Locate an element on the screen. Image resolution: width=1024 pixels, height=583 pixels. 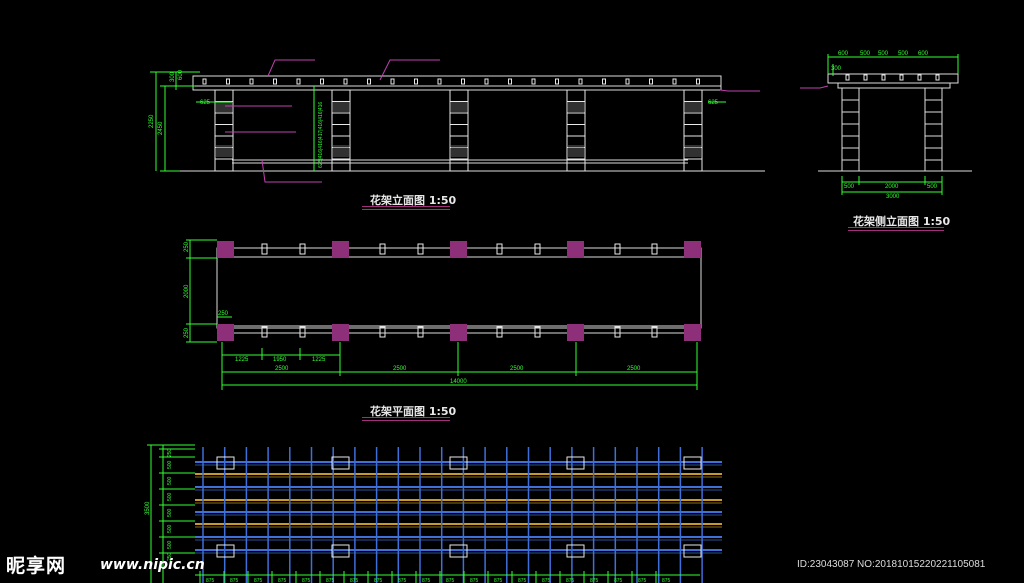
front-pillars is located at coordinates (458, 130).